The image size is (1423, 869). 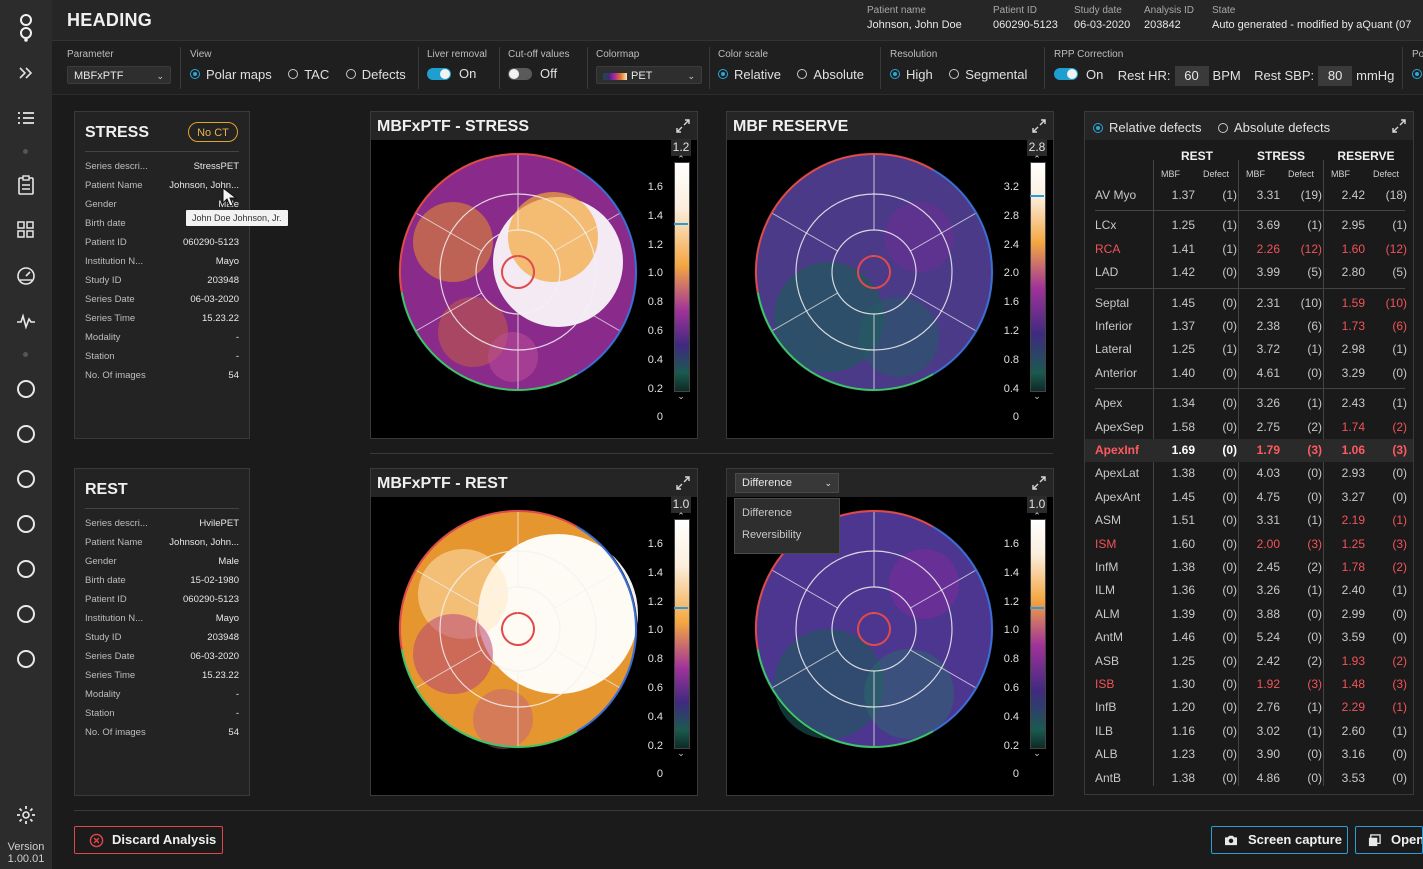 What do you see at coordinates (26, 276) in the screenshot?
I see `dashboard-icon` at bounding box center [26, 276].